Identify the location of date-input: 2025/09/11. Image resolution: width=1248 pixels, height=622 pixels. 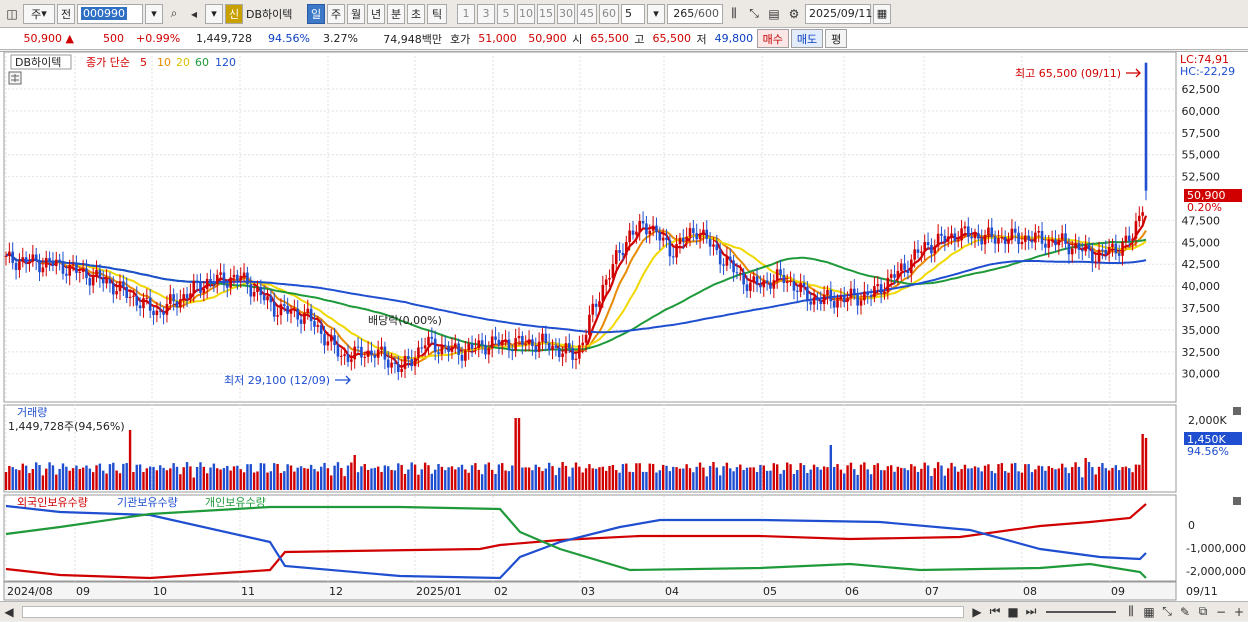
(838, 13).